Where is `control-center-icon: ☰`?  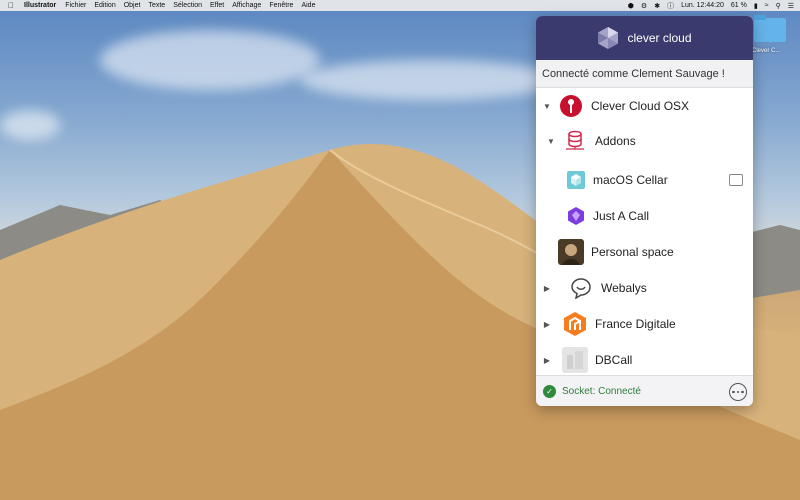 control-center-icon: ☰ is located at coordinates (791, 6).